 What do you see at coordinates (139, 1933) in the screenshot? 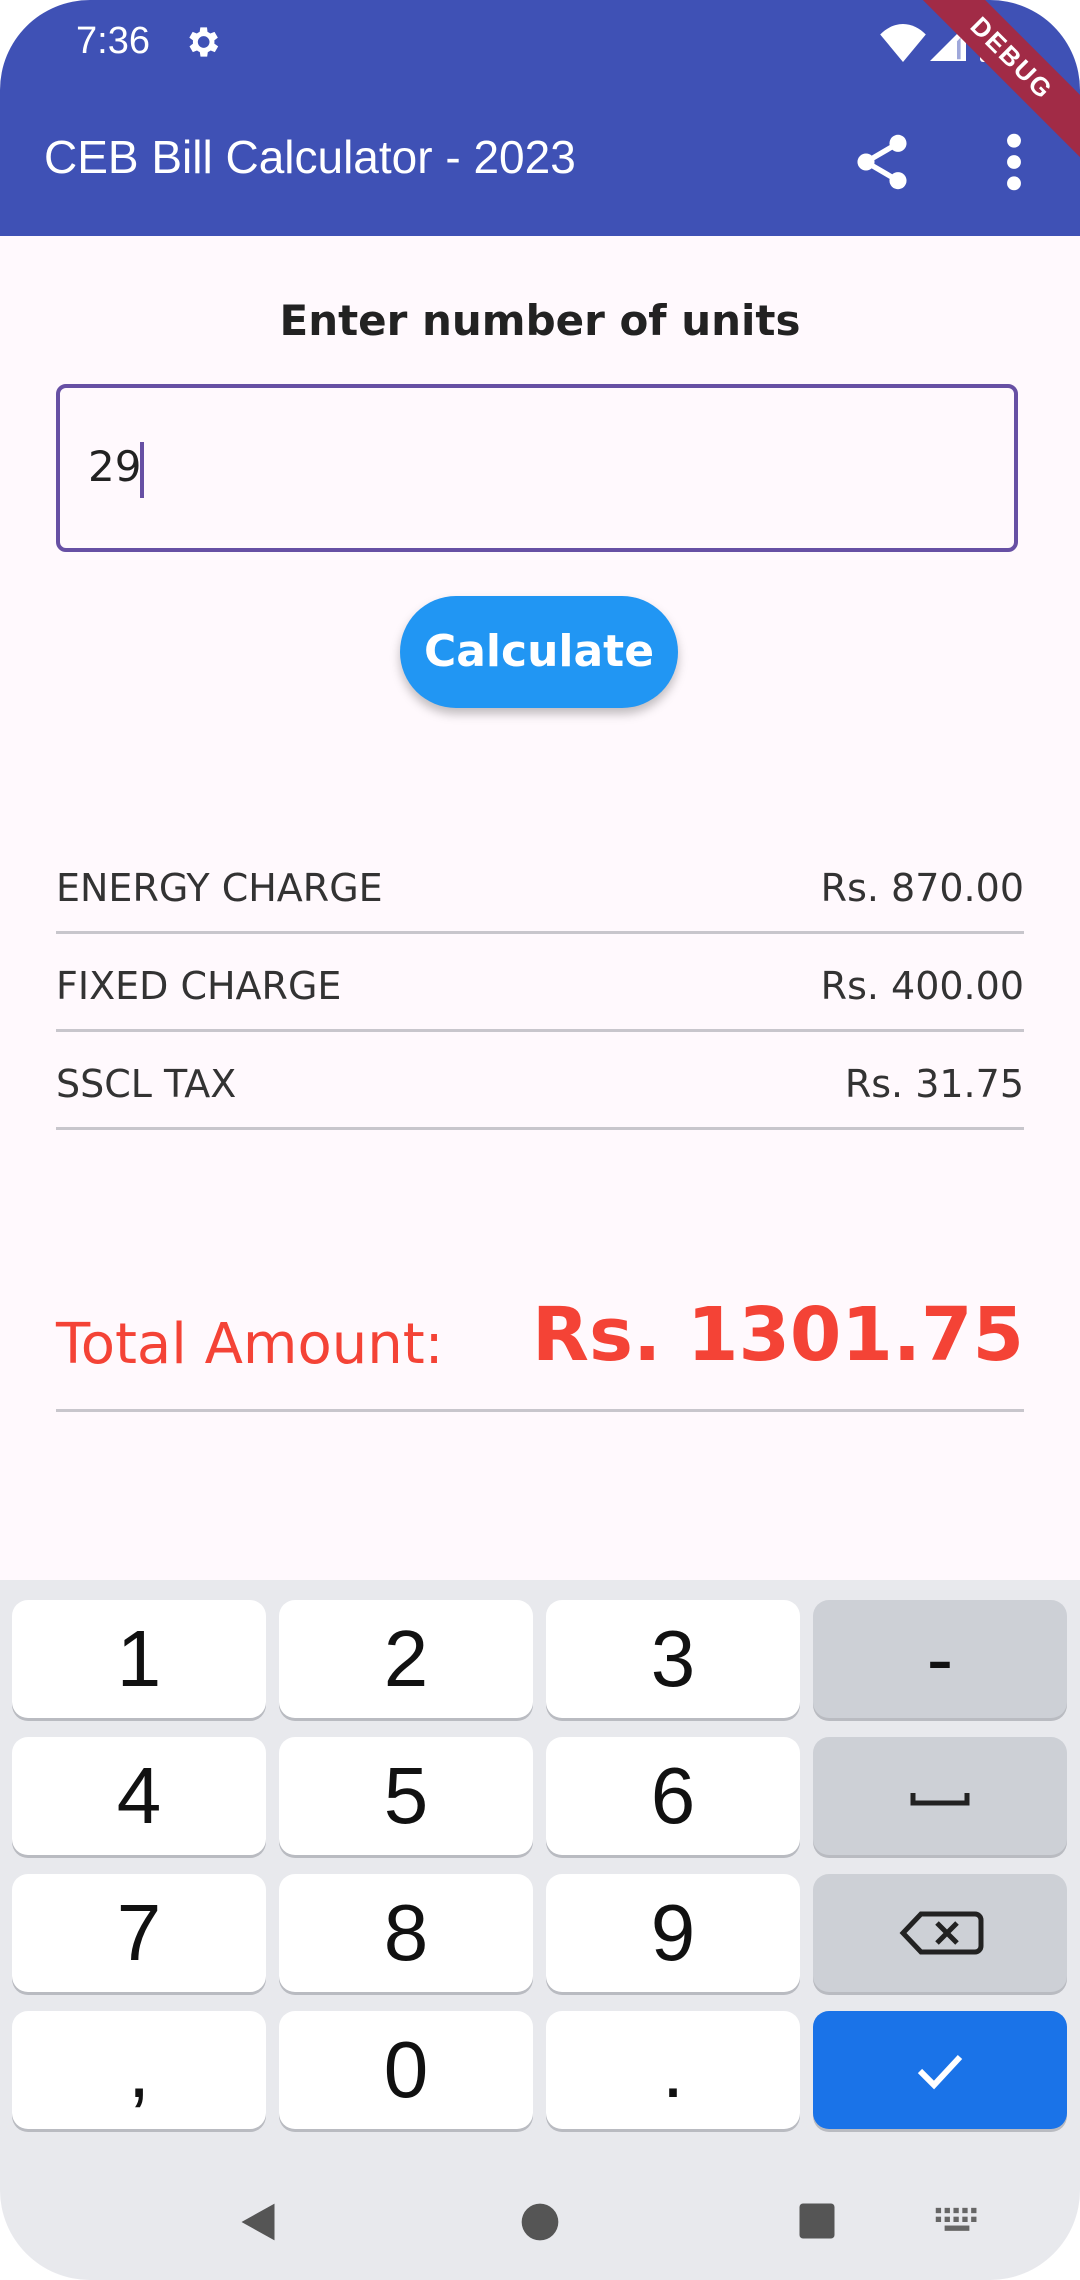
I see `key-7: 7` at bounding box center [139, 1933].